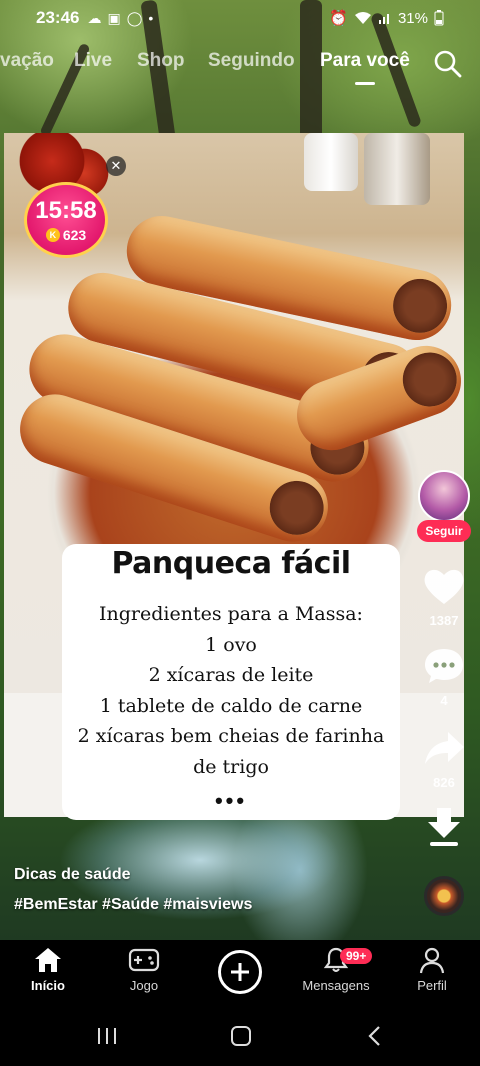 Image resolution: width=480 pixels, height=1066 pixels. Describe the element at coordinates (52, 235) in the screenshot. I see `coin-icon: K` at that location.